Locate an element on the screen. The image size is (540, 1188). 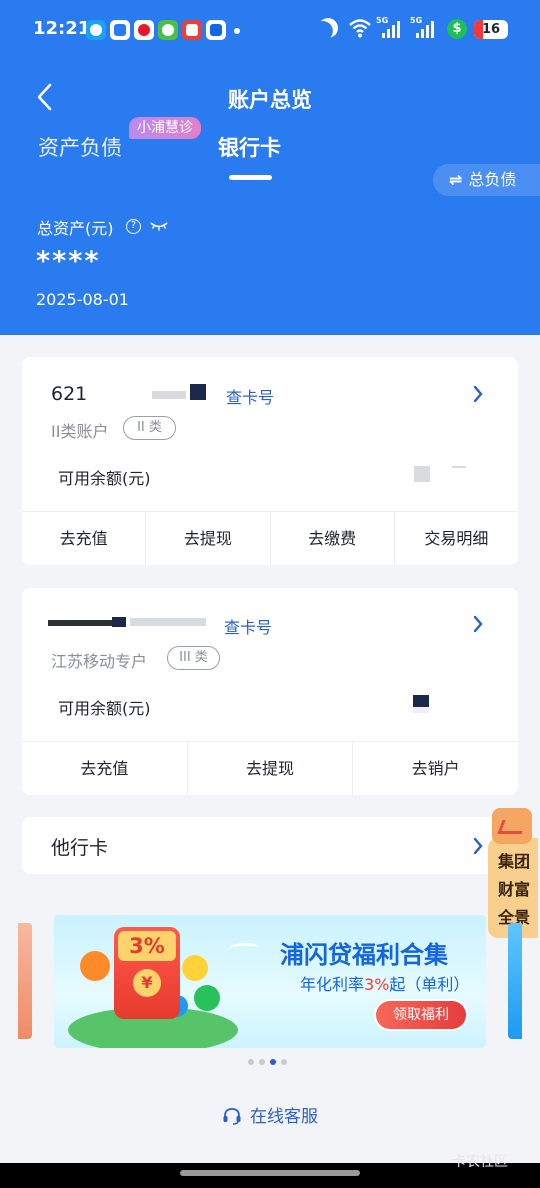
card-1-actions: 去充值 去提现 去缴费 交易明细 is located at coordinates (270, 538).